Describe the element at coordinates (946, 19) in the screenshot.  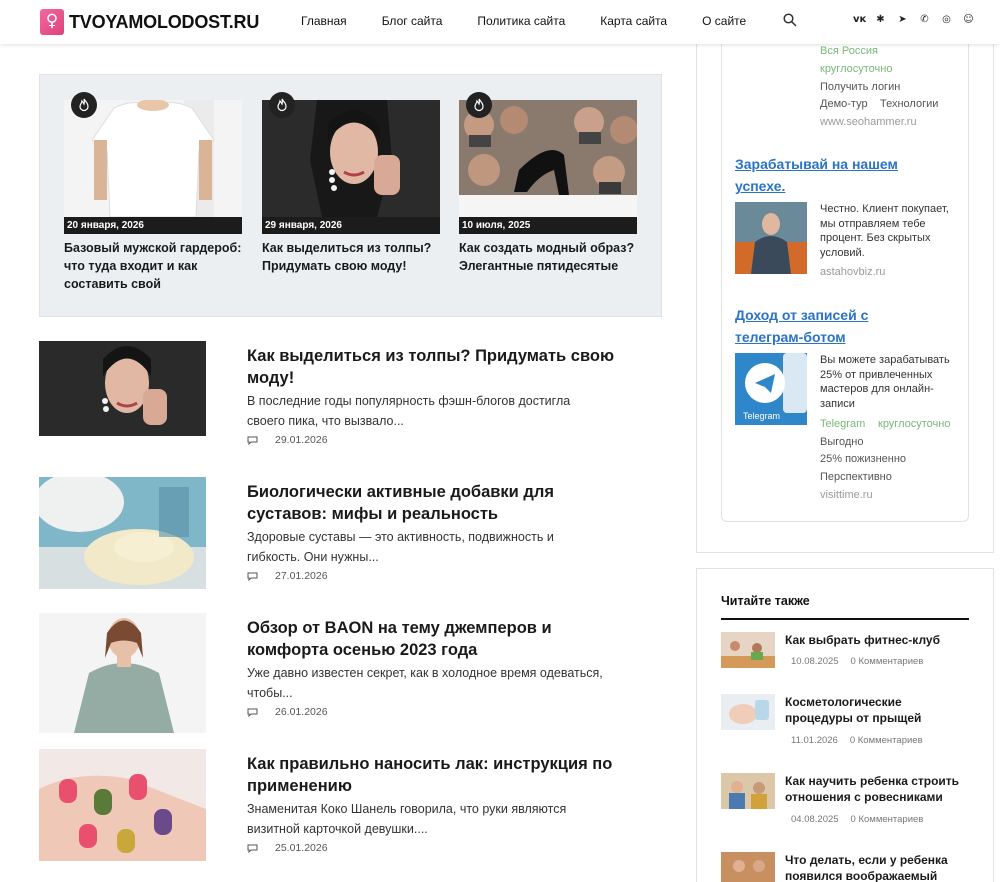
I see `whatsapp-icon: ◎` at that location.